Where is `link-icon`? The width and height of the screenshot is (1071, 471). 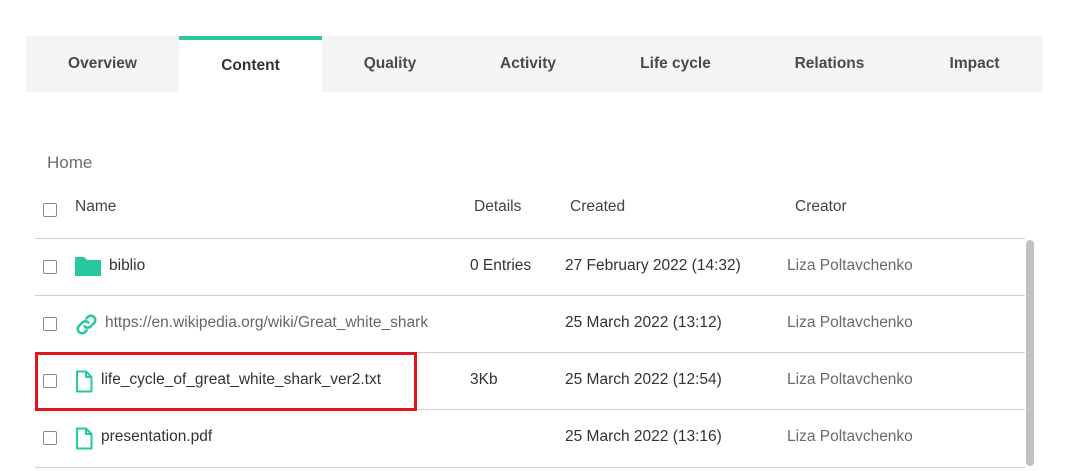
link-icon is located at coordinates (86, 327).